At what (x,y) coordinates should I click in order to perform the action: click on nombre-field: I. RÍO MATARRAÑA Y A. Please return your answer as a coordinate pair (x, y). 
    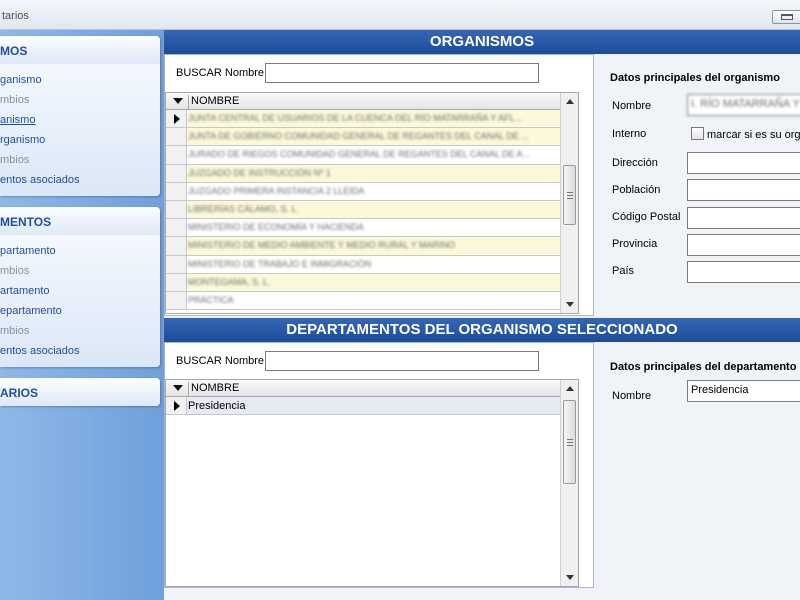
    Looking at the image, I should click on (743, 105).